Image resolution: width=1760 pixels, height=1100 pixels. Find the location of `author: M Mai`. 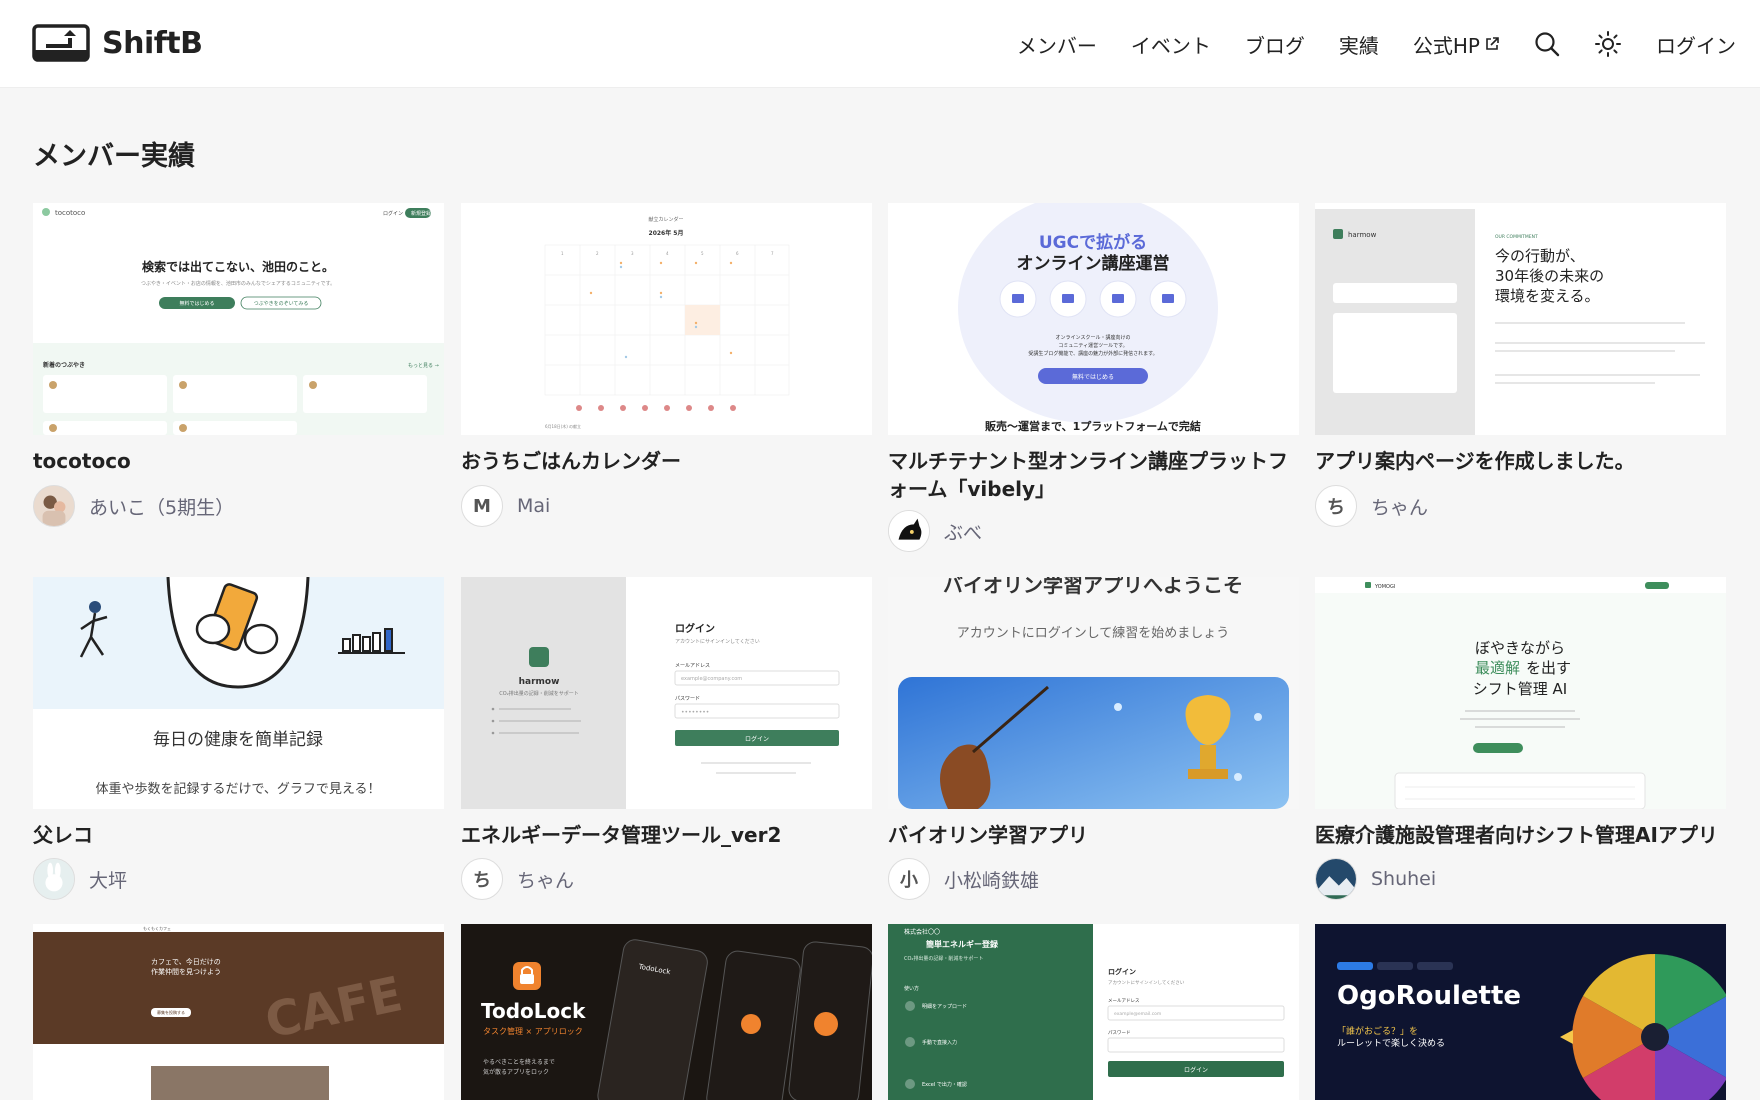

author: M Mai is located at coordinates (505, 506).